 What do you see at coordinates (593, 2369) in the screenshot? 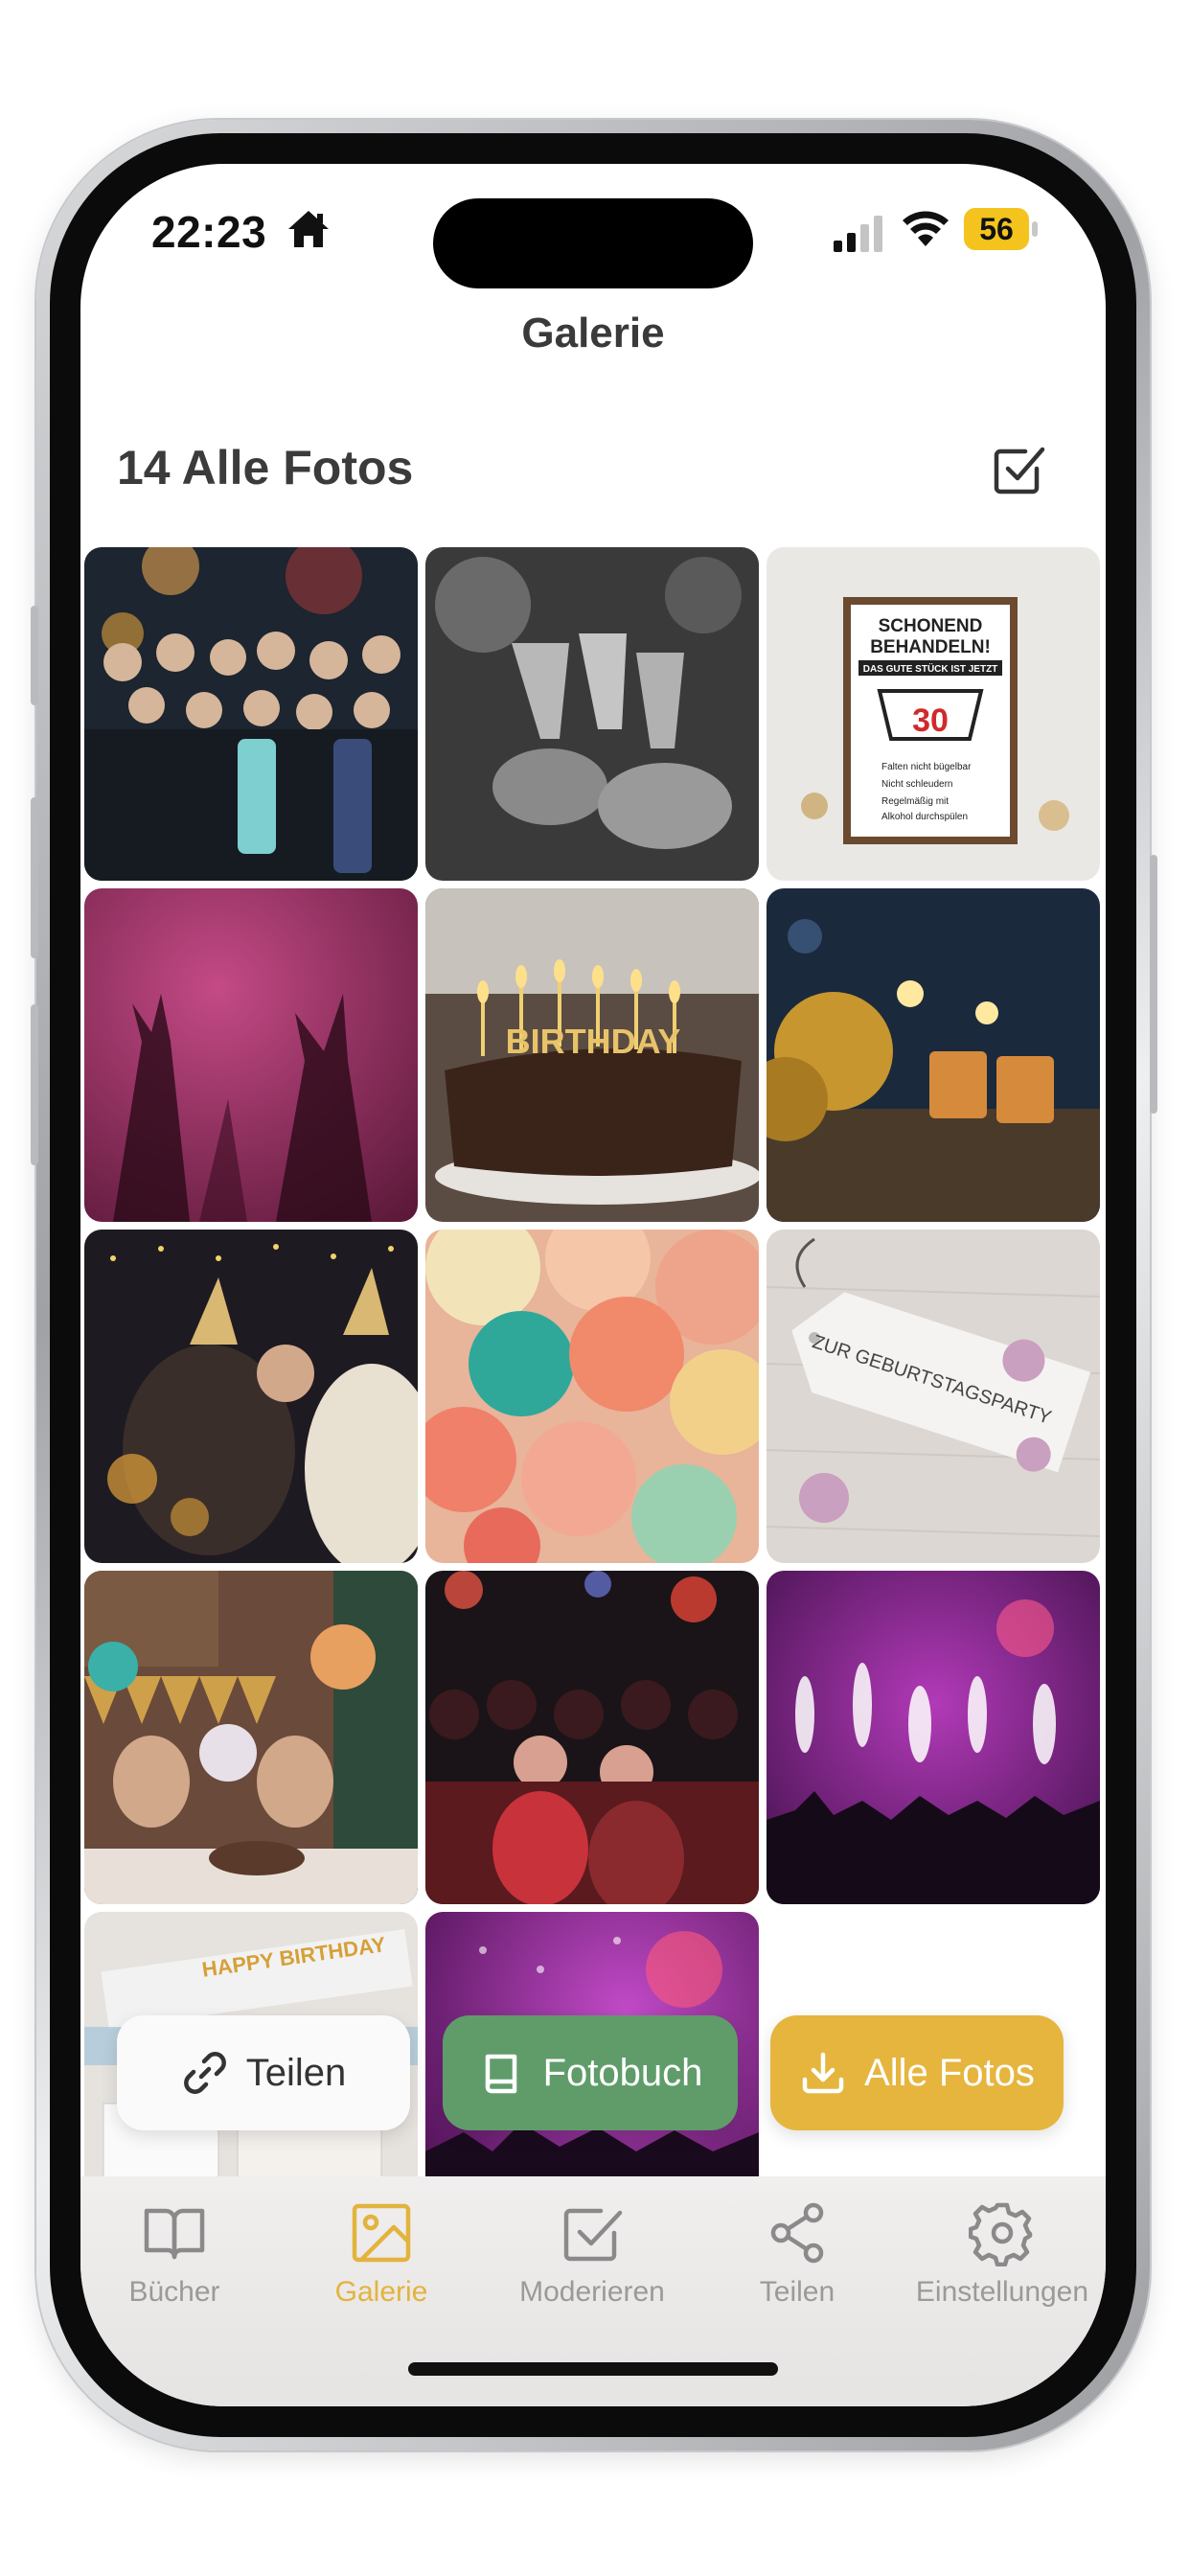
I see `home-indicator` at bounding box center [593, 2369].